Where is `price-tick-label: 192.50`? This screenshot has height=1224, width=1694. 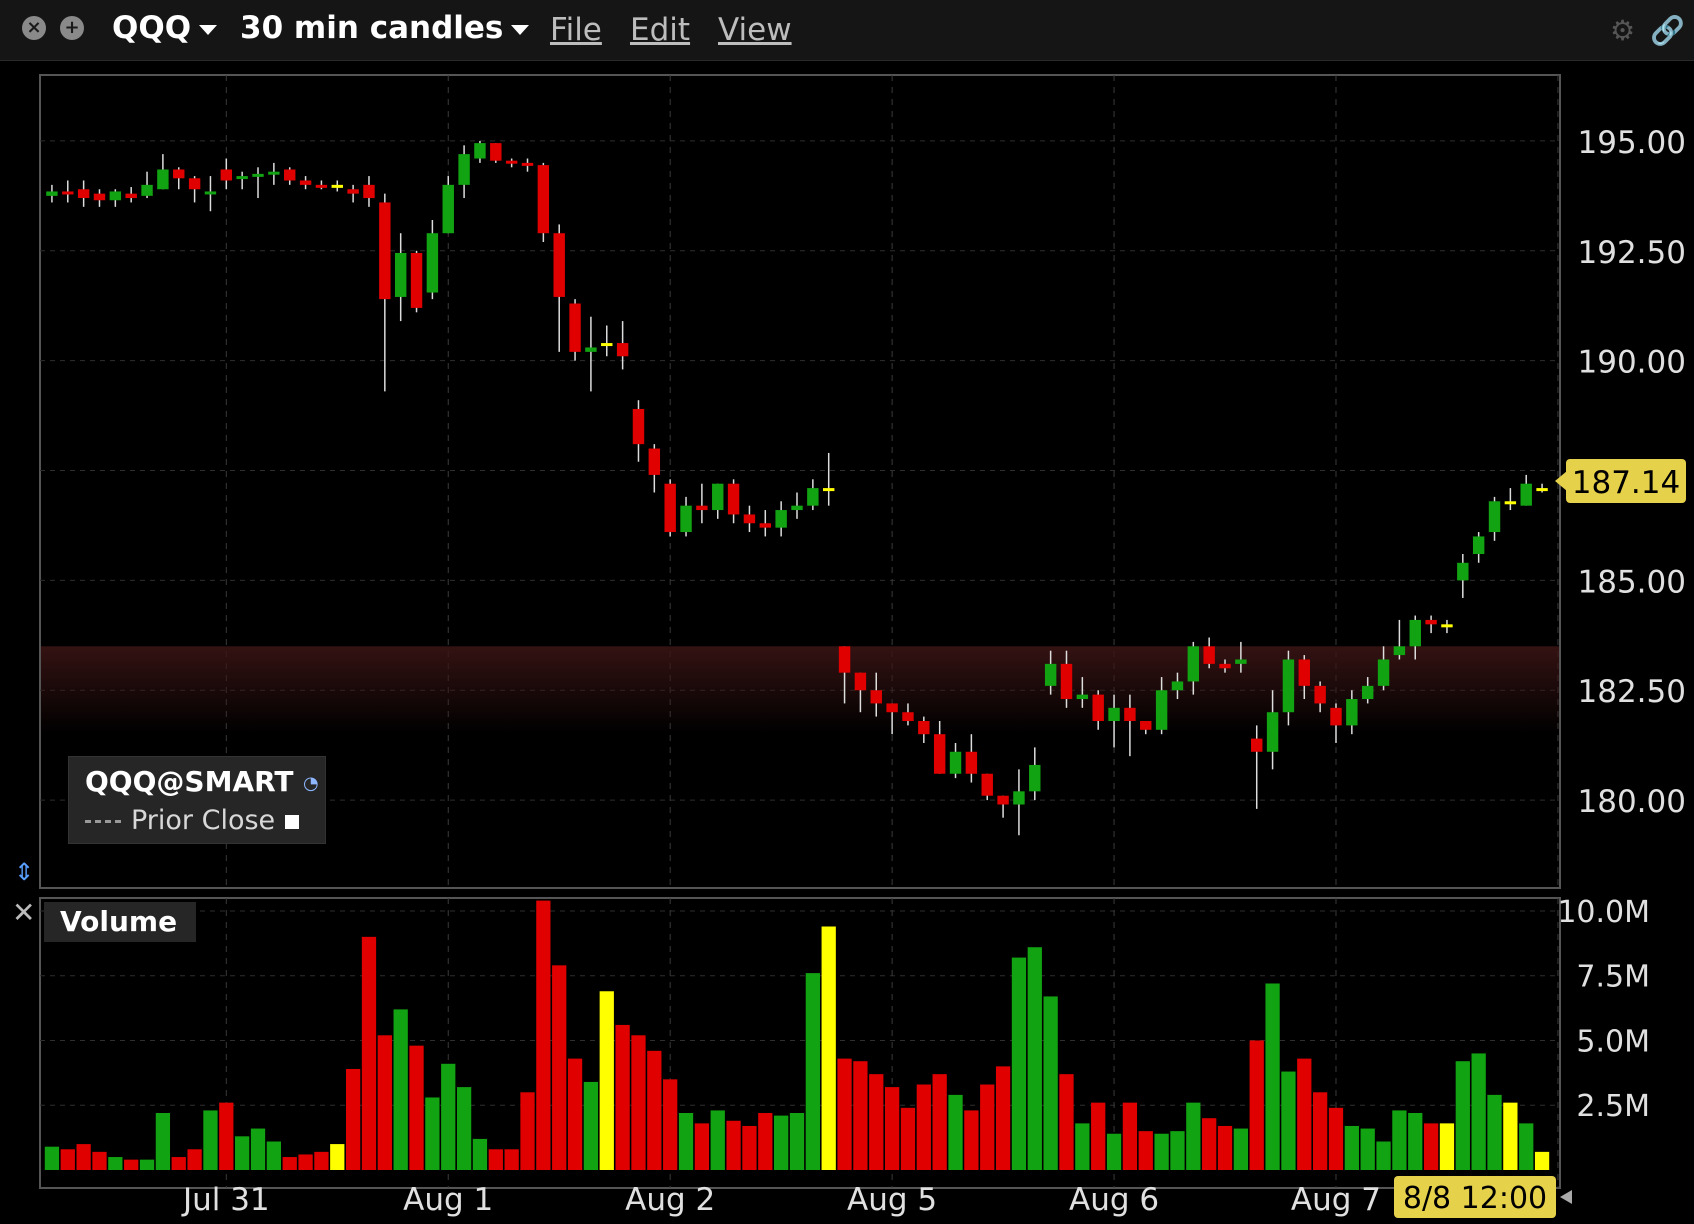
price-tick-label: 192.50 is located at coordinates (1632, 253).